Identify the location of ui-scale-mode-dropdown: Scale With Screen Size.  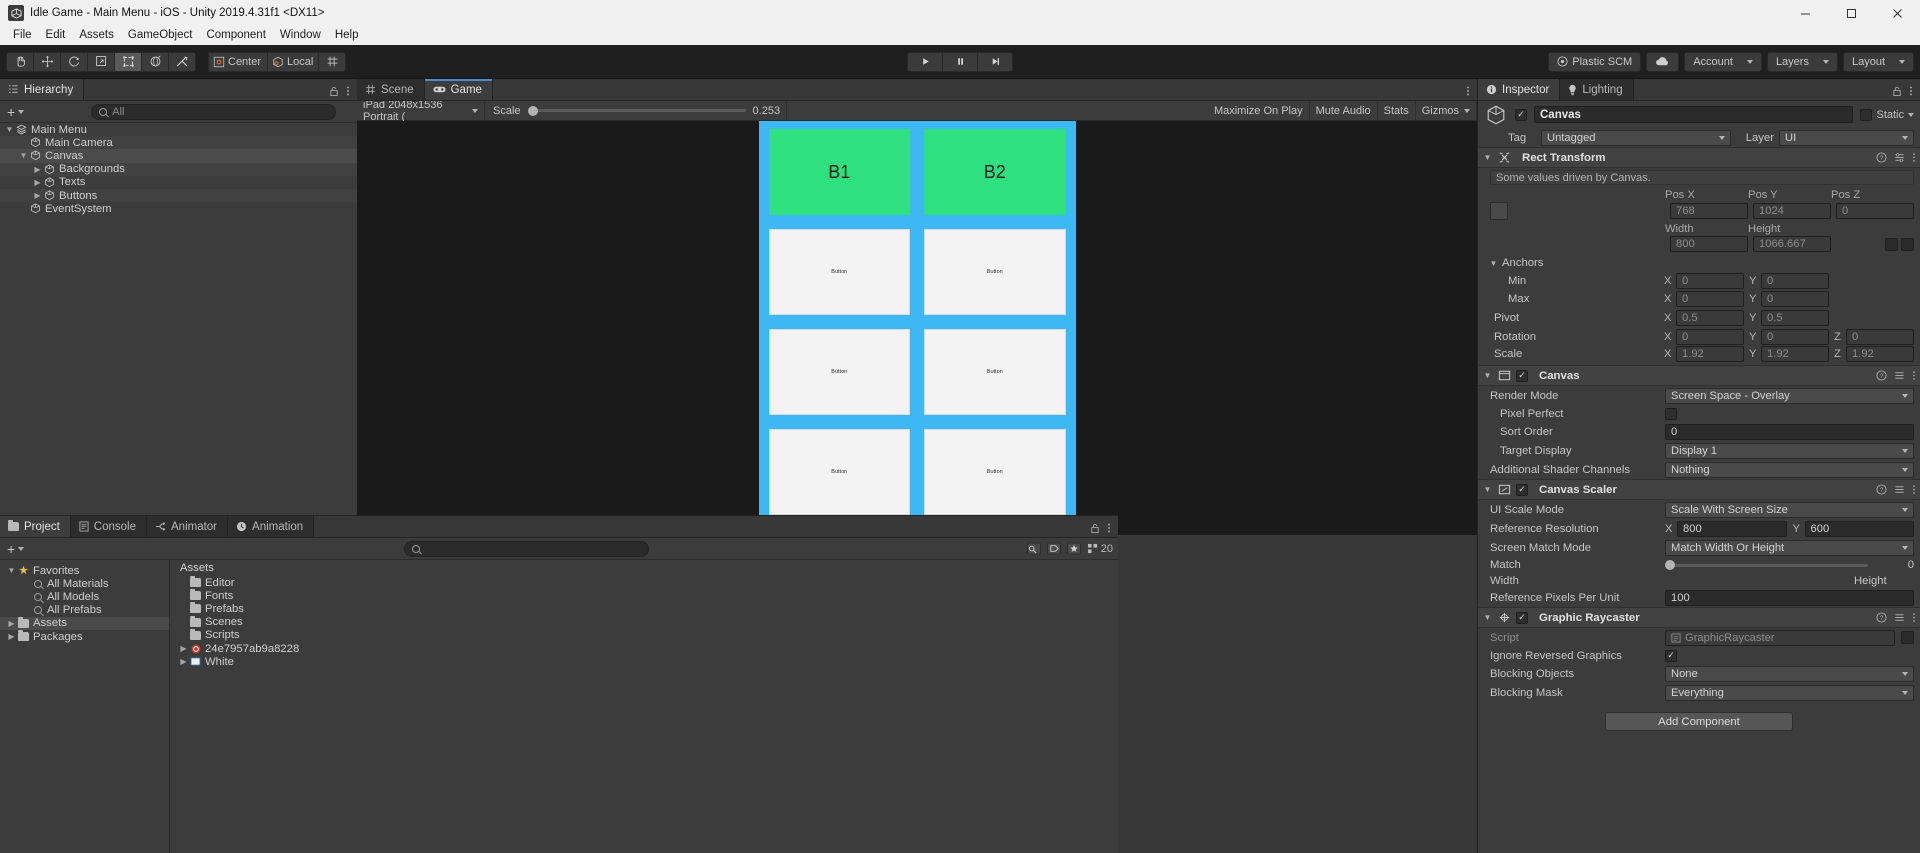
(1789, 509).